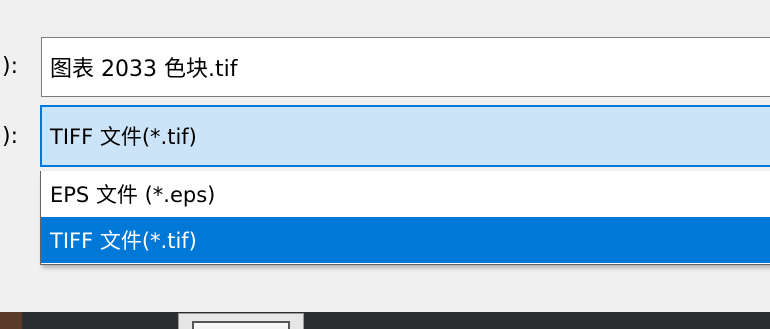 The height and width of the screenshot is (329, 770). Describe the element at coordinates (405, 194) in the screenshot. I see `file-type-option-eps: EPS 文件 (*.eps)` at that location.